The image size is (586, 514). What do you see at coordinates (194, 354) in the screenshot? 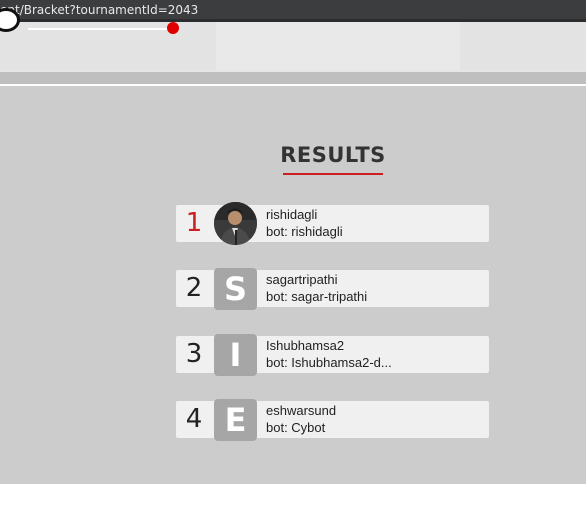
I see `rank-number: 3` at bounding box center [194, 354].